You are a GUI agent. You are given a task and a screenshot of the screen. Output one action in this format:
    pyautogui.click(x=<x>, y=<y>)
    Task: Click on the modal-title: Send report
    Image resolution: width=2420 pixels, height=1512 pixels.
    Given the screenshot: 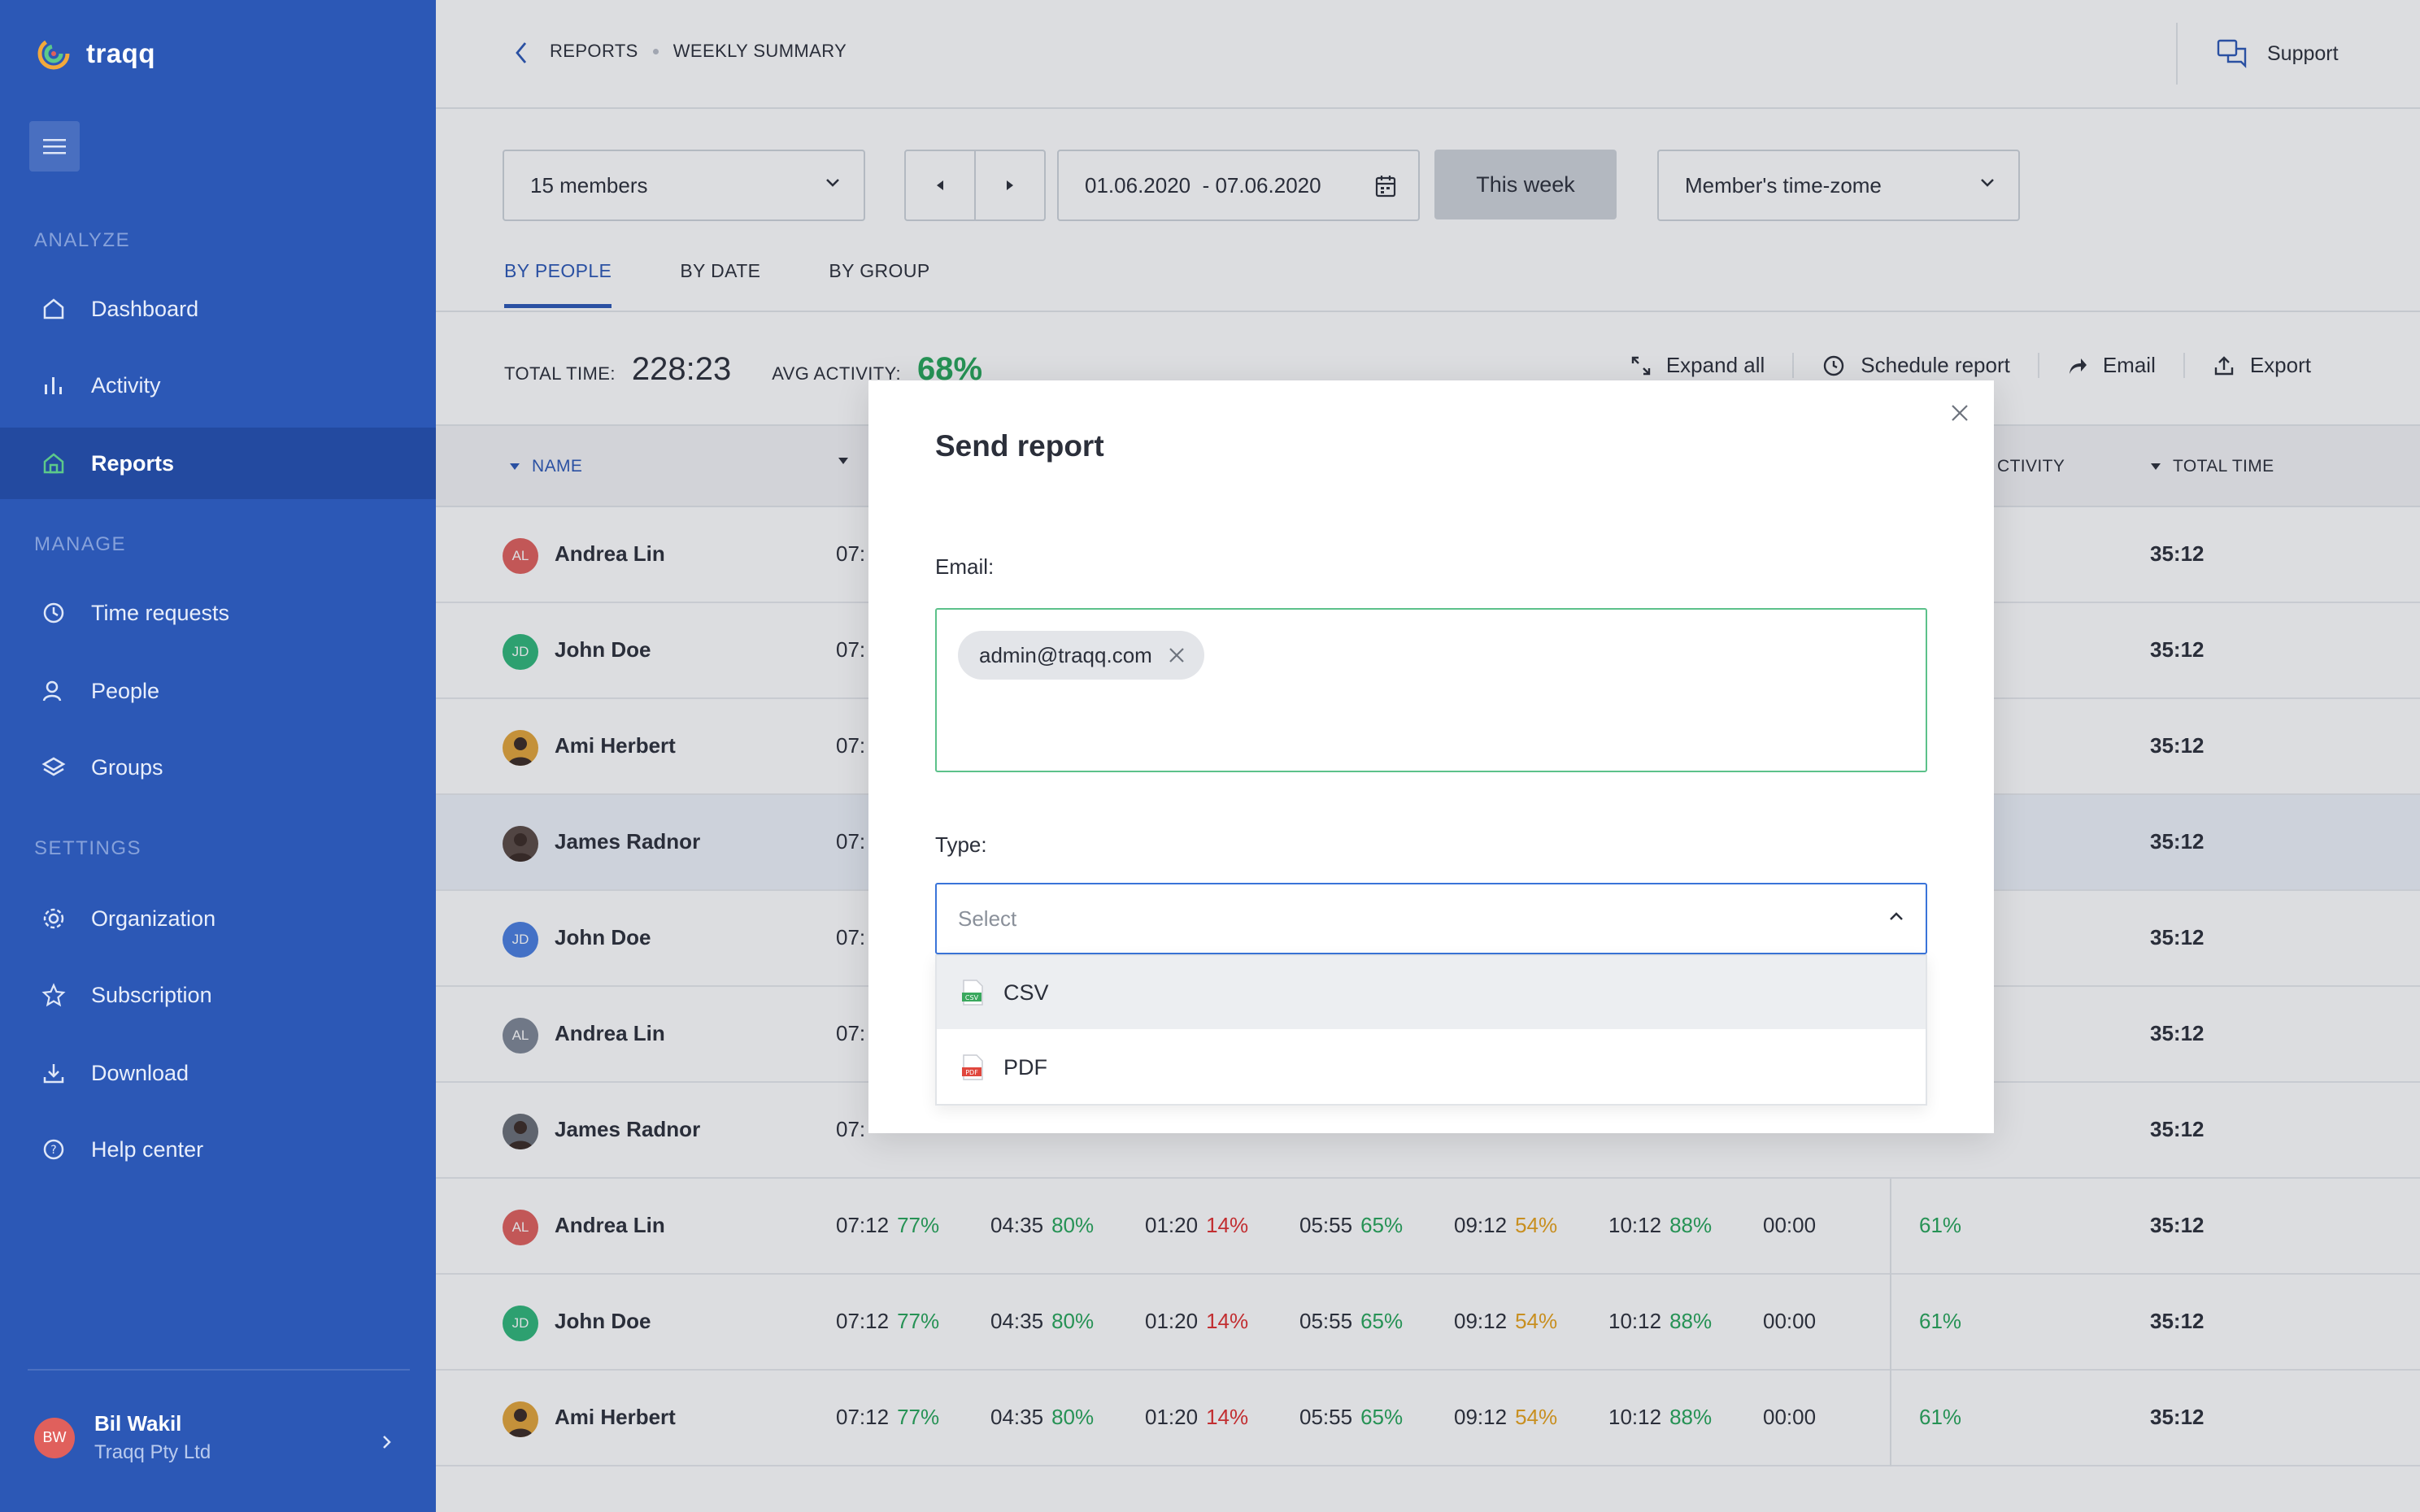 What is the action you would take?
    pyautogui.click(x=1019, y=446)
    